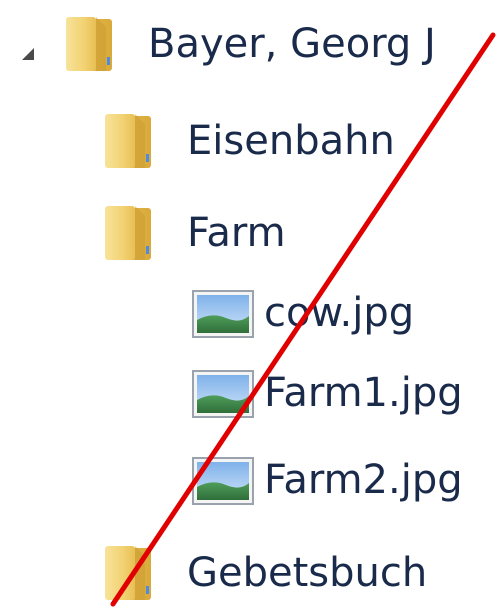 This screenshot has height=609, width=504. What do you see at coordinates (339, 313) in the screenshot?
I see `tree-node-label: cow.jpg` at bounding box center [339, 313].